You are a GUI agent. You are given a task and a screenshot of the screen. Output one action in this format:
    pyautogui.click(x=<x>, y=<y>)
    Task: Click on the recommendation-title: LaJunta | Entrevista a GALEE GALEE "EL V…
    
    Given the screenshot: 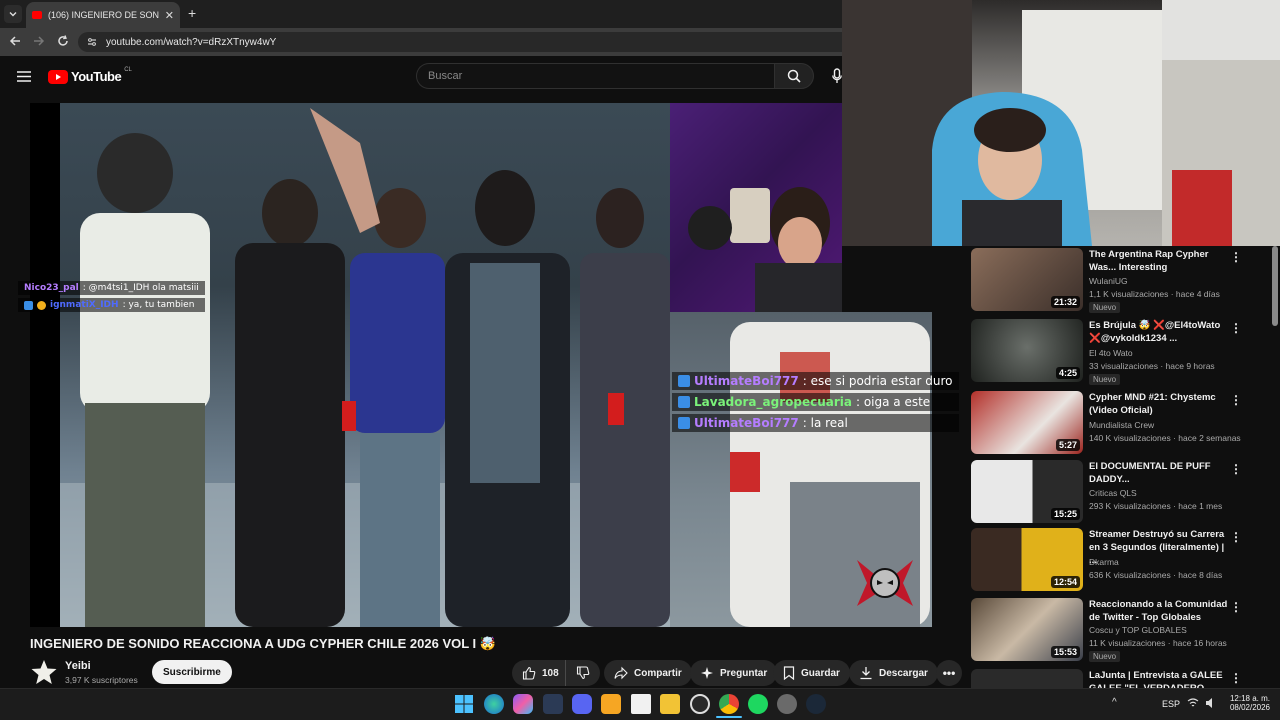 What is the action you would take?
    pyautogui.click(x=1159, y=678)
    